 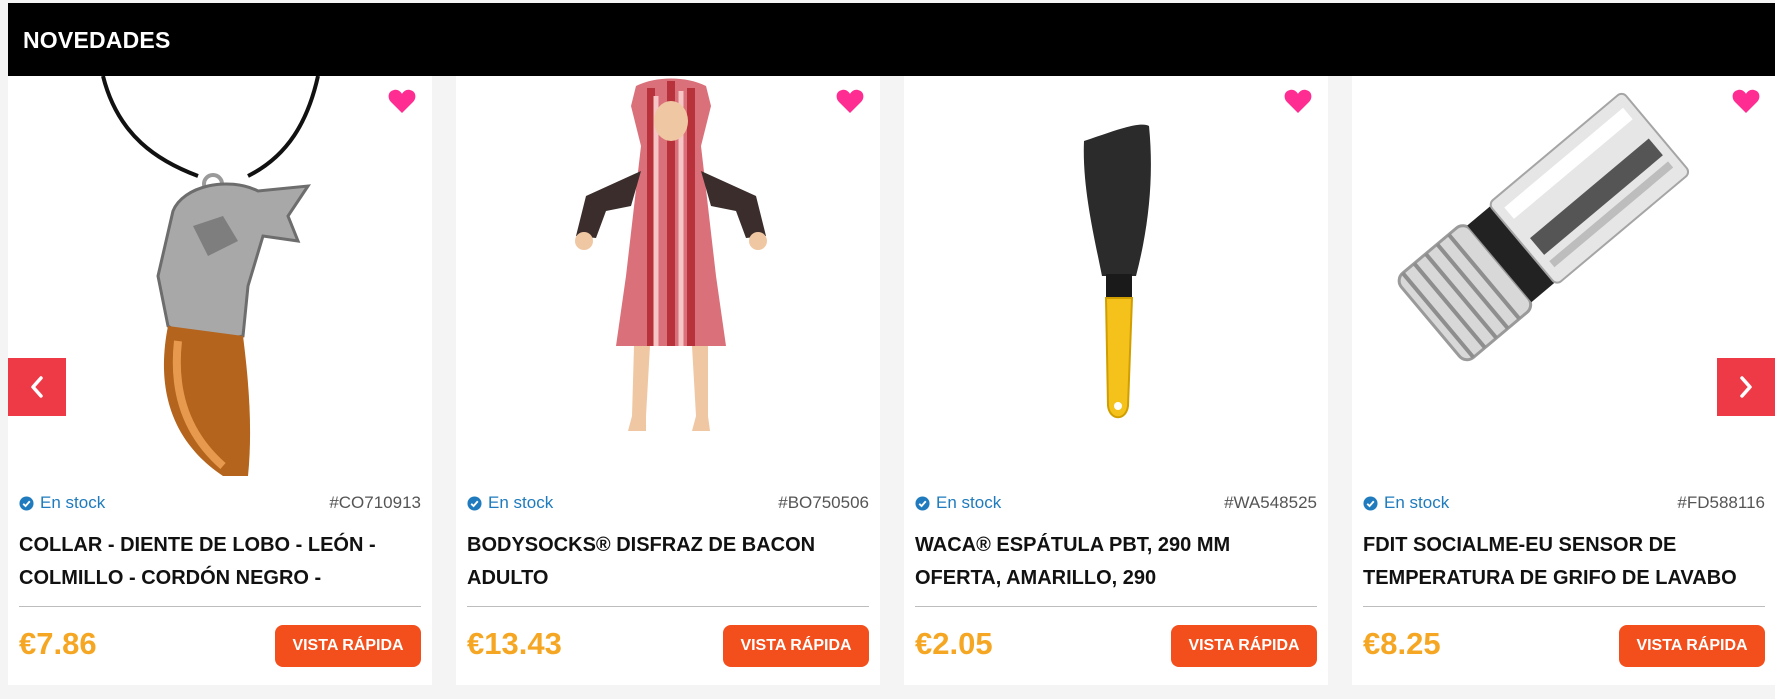 I want to click on product-sku: #FD588116, so click(x=1721, y=502).